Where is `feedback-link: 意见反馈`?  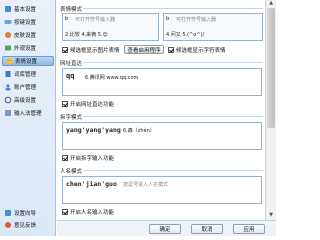
feedback-link: 意见反馈 is located at coordinates (28, 225).